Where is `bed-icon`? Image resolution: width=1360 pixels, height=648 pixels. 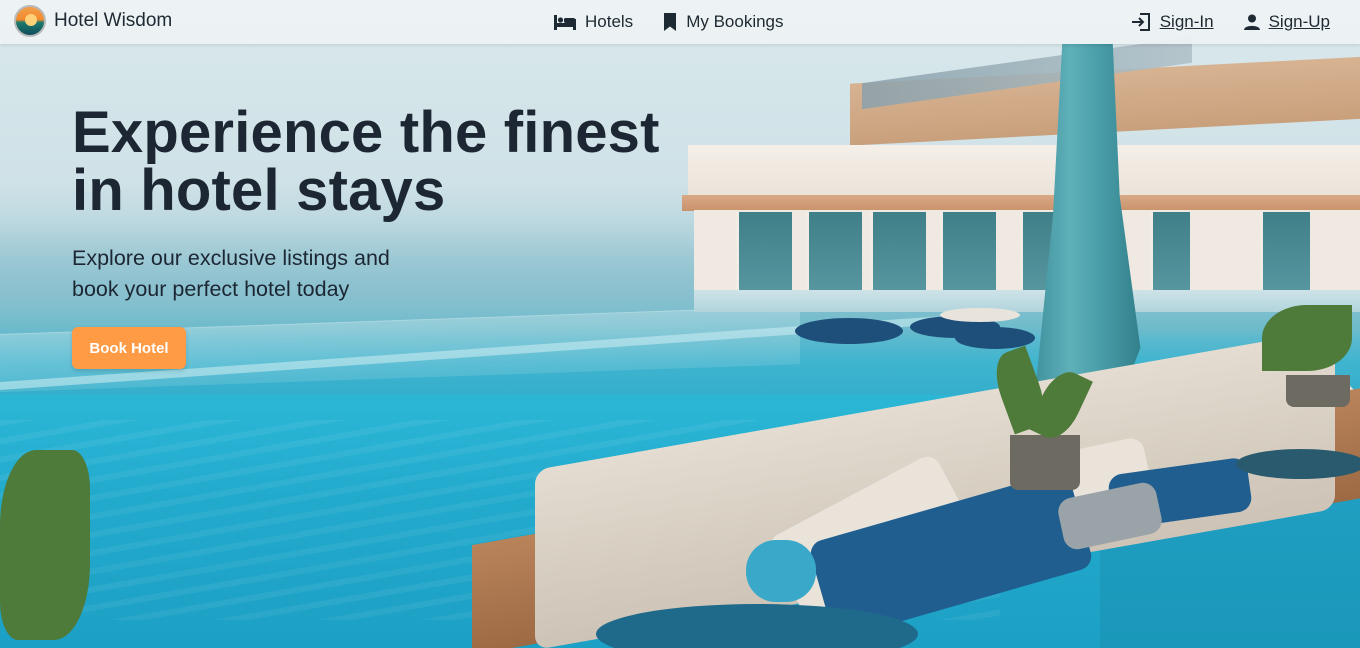
bed-icon is located at coordinates (565, 22).